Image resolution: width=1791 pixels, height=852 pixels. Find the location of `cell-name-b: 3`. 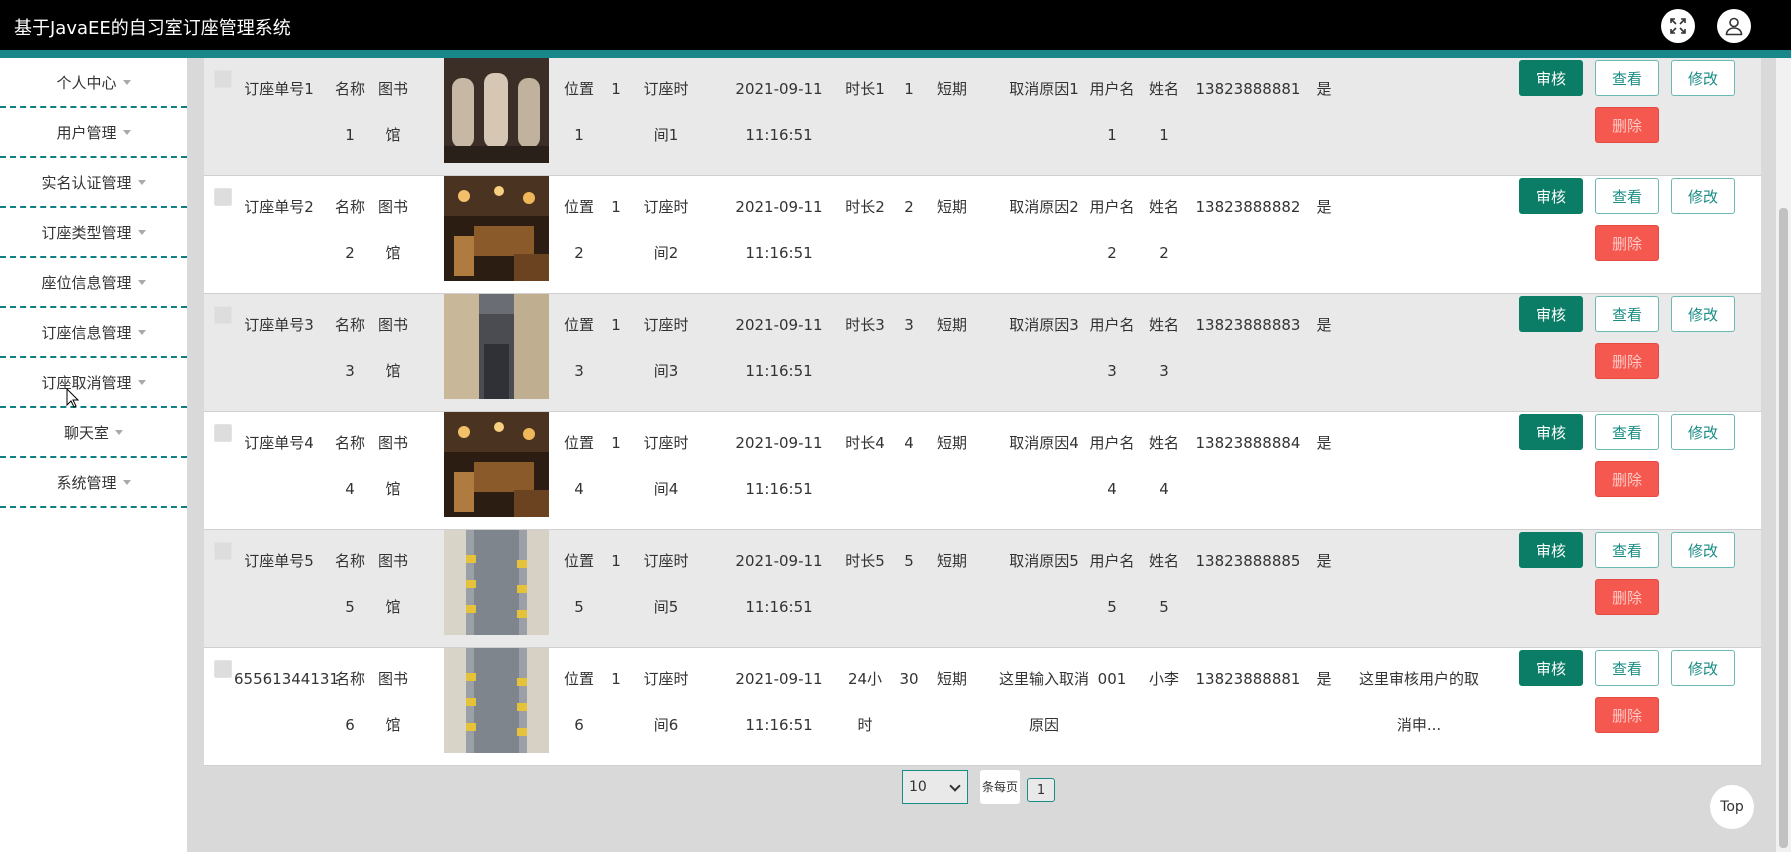

cell-name-b: 3 is located at coordinates (350, 371).